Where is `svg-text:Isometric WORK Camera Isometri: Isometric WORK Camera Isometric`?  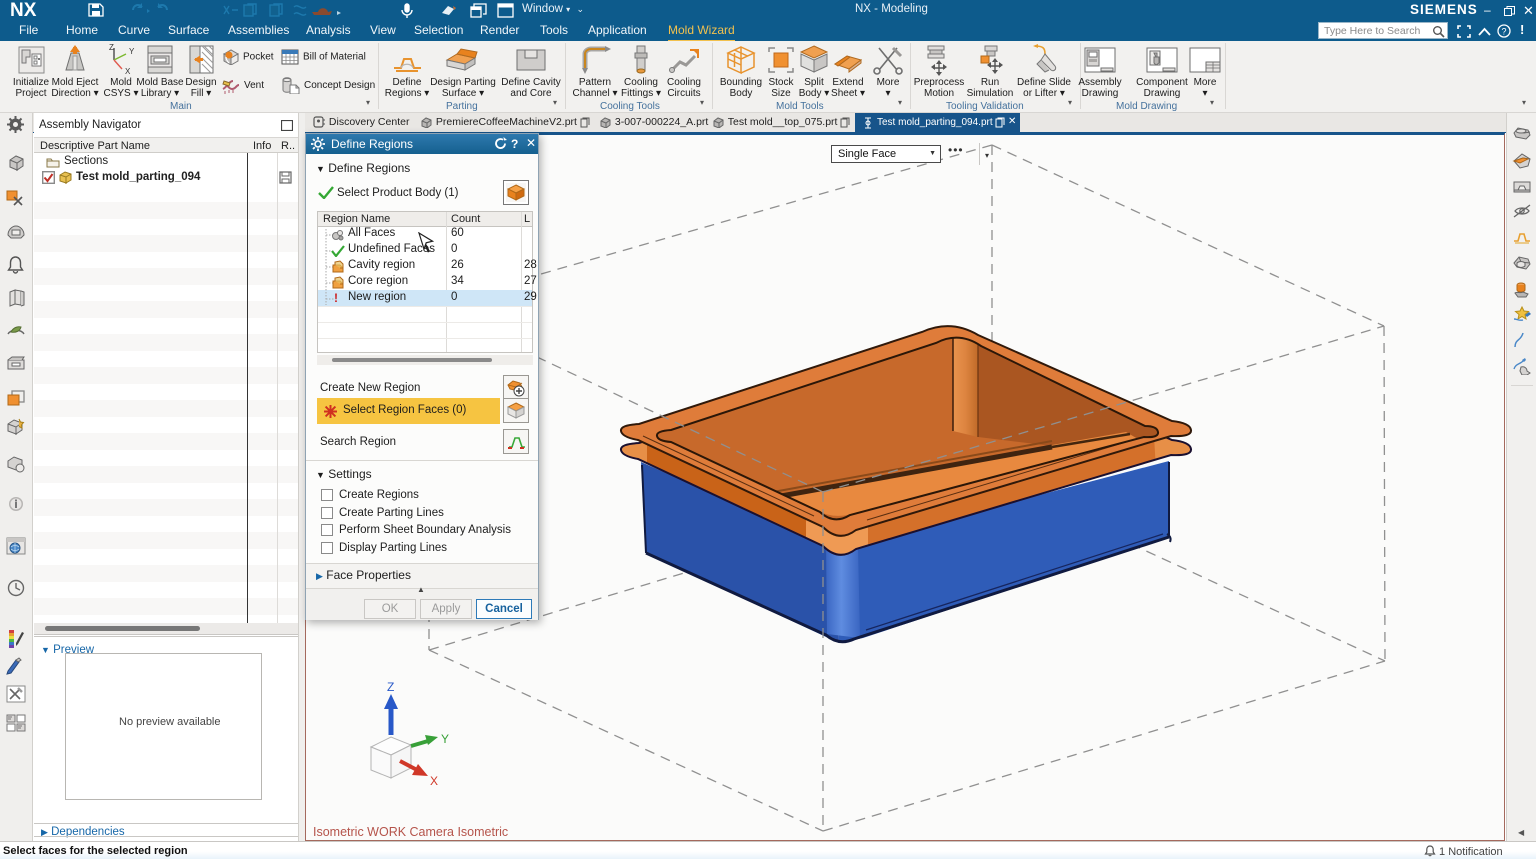
svg-text:Isometric WORK Camera Isometri: Isometric WORK Camera Isometric is located at coordinates (410, 832).